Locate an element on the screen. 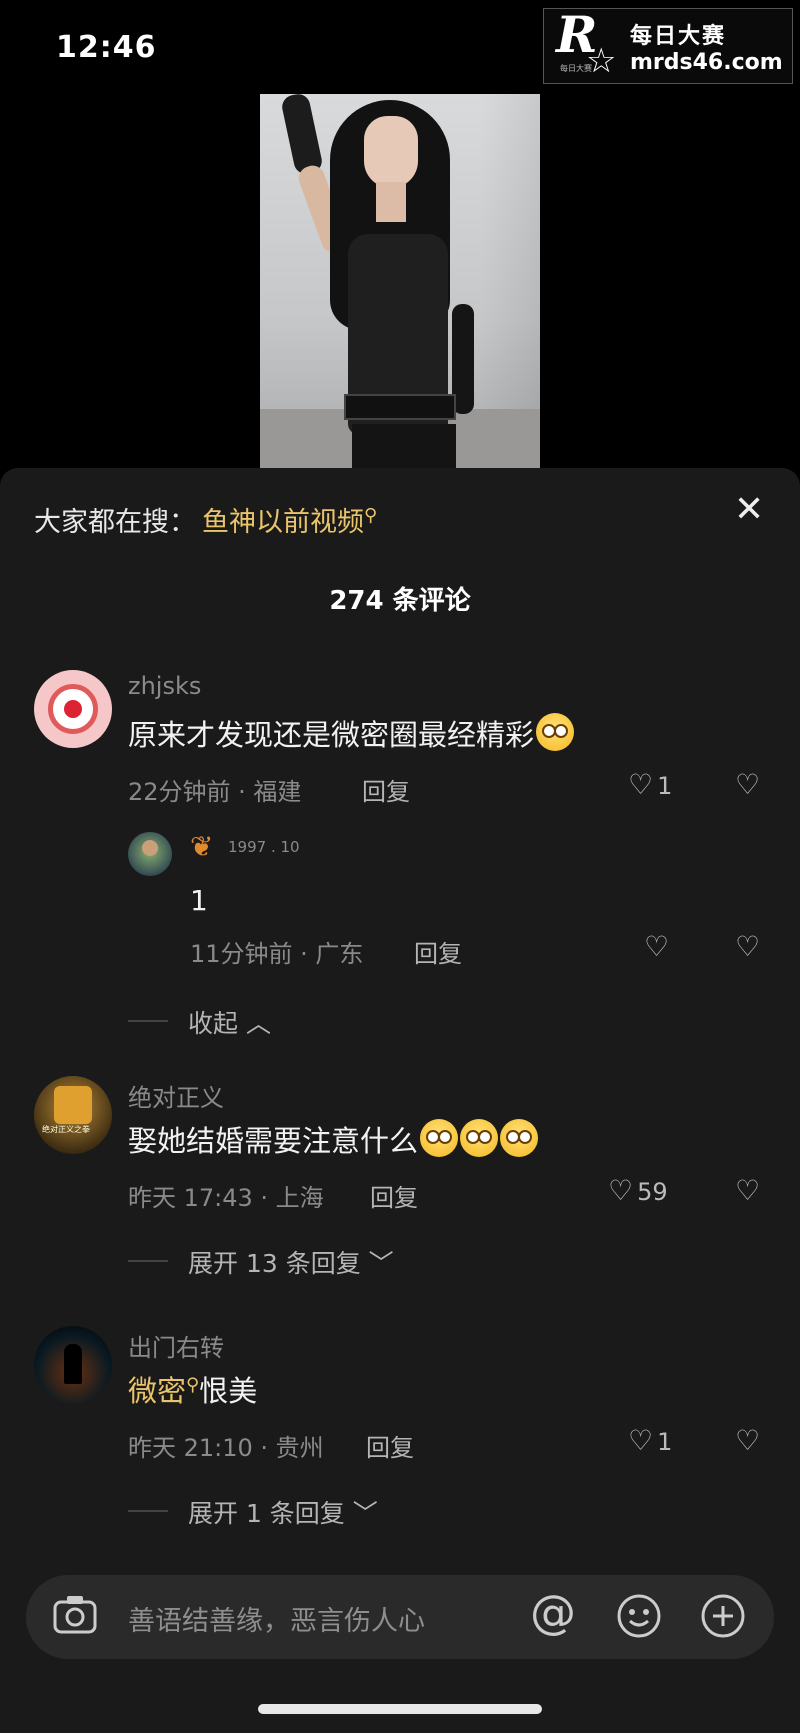 The width and height of the screenshot is (800, 1733). close-icon: ✕ is located at coordinates (749, 510).